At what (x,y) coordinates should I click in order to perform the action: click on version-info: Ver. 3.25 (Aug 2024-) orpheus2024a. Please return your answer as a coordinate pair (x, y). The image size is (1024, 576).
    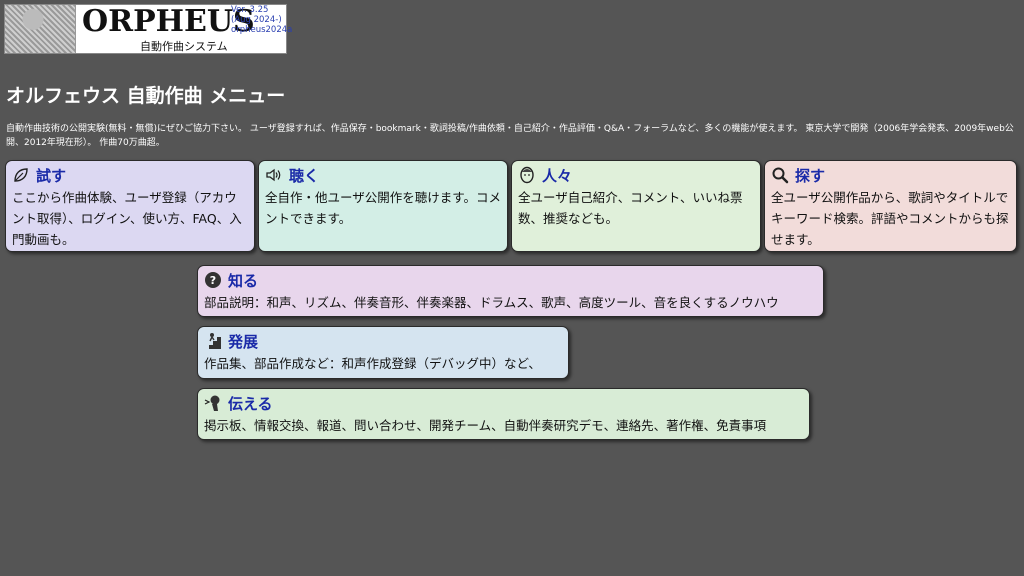
    Looking at the image, I should click on (262, 20).